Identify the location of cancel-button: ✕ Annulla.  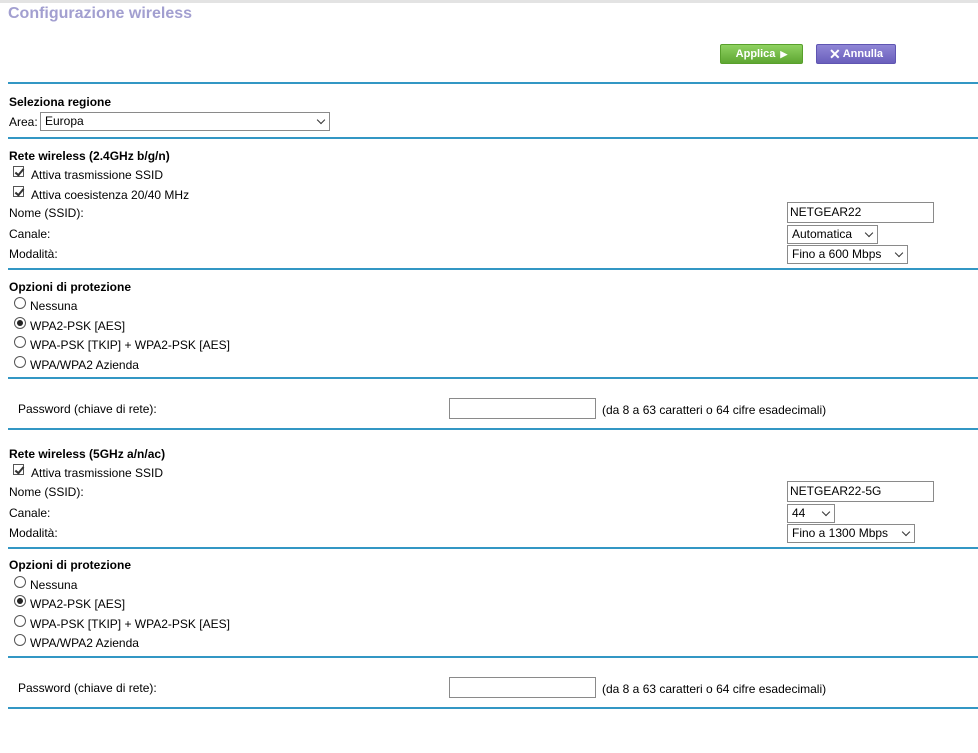
(856, 54).